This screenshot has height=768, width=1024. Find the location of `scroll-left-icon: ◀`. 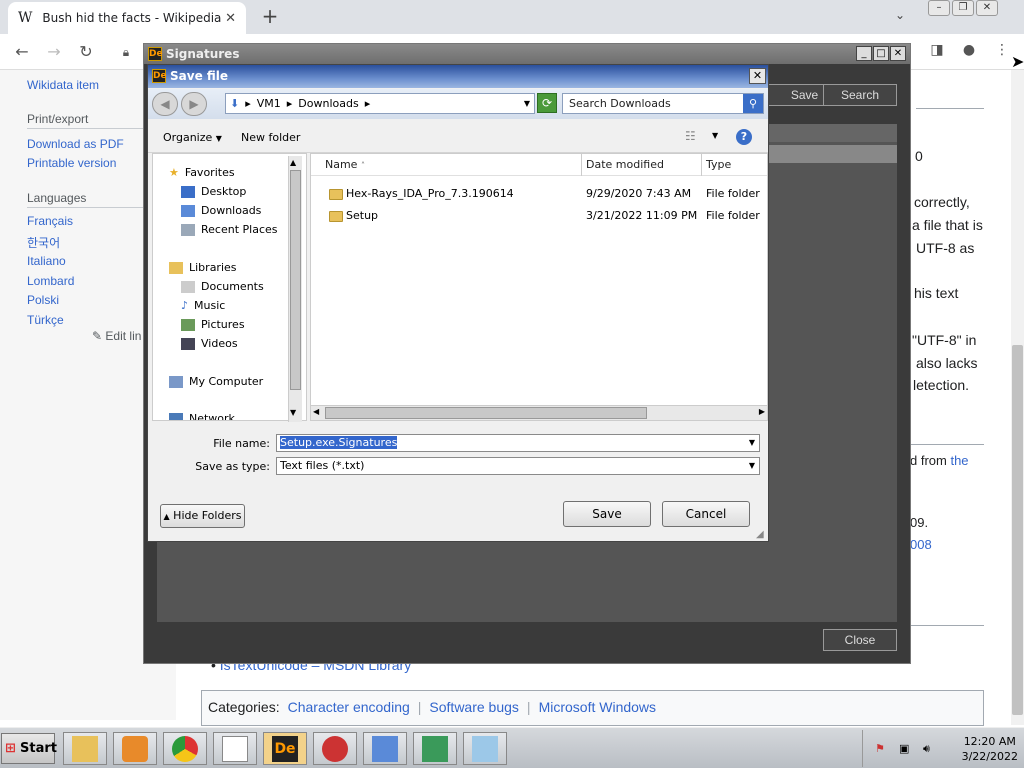

scroll-left-icon: ◀ is located at coordinates (316, 411).